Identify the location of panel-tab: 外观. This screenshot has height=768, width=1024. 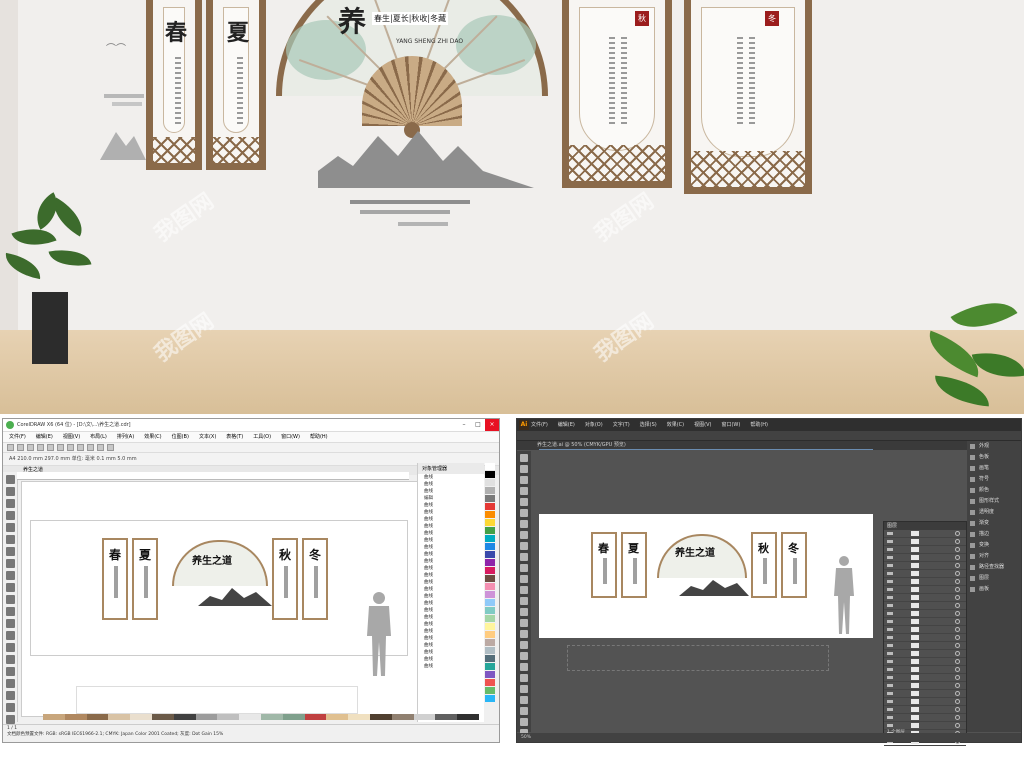
(994, 446).